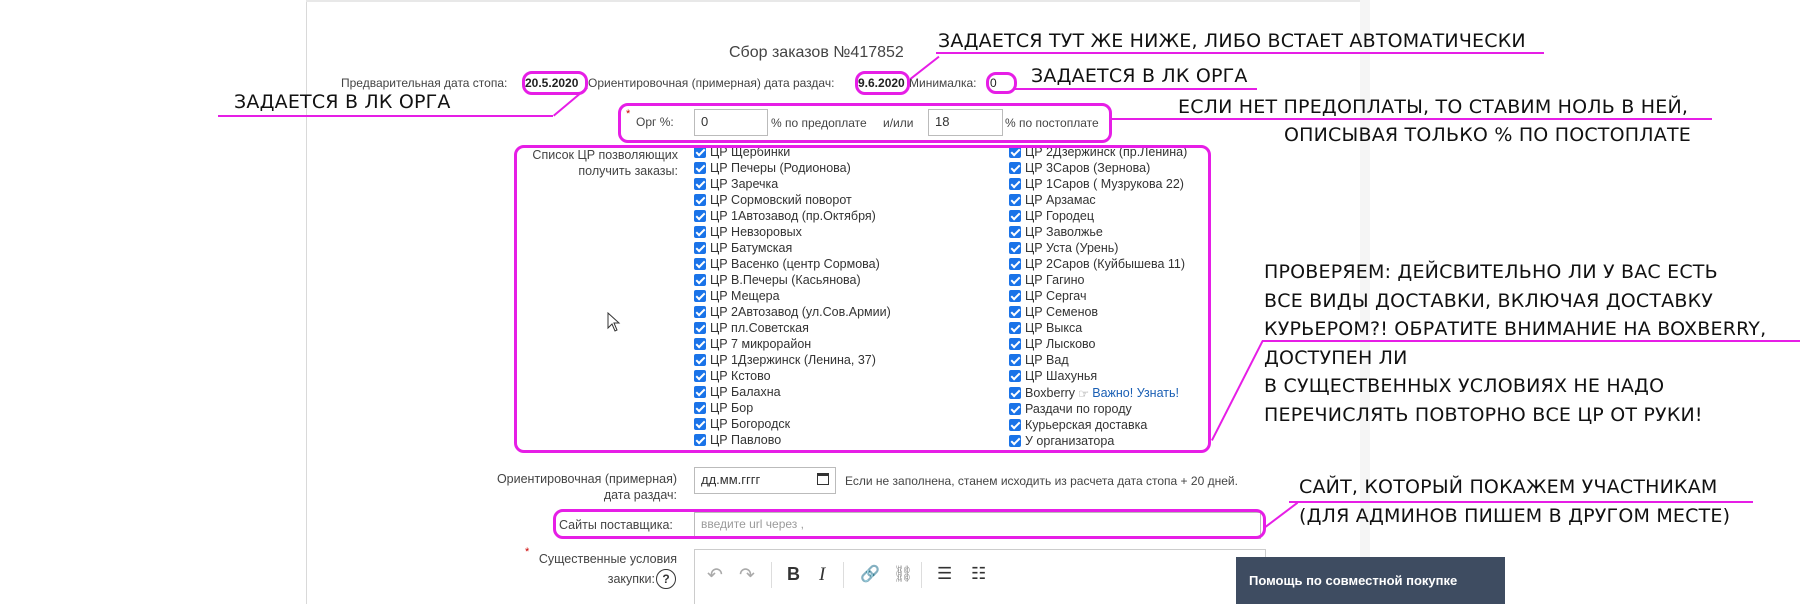 This screenshot has height=604, width=1812. Describe the element at coordinates (833, 1) in the screenshot. I see `page-top-rule` at that location.